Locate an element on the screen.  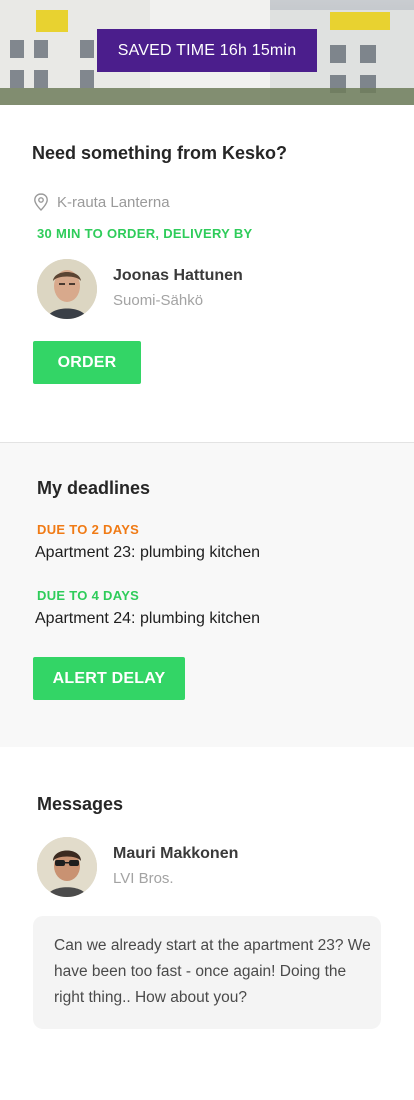
sender-name: Mauri Makkonen is located at coordinates (176, 853).